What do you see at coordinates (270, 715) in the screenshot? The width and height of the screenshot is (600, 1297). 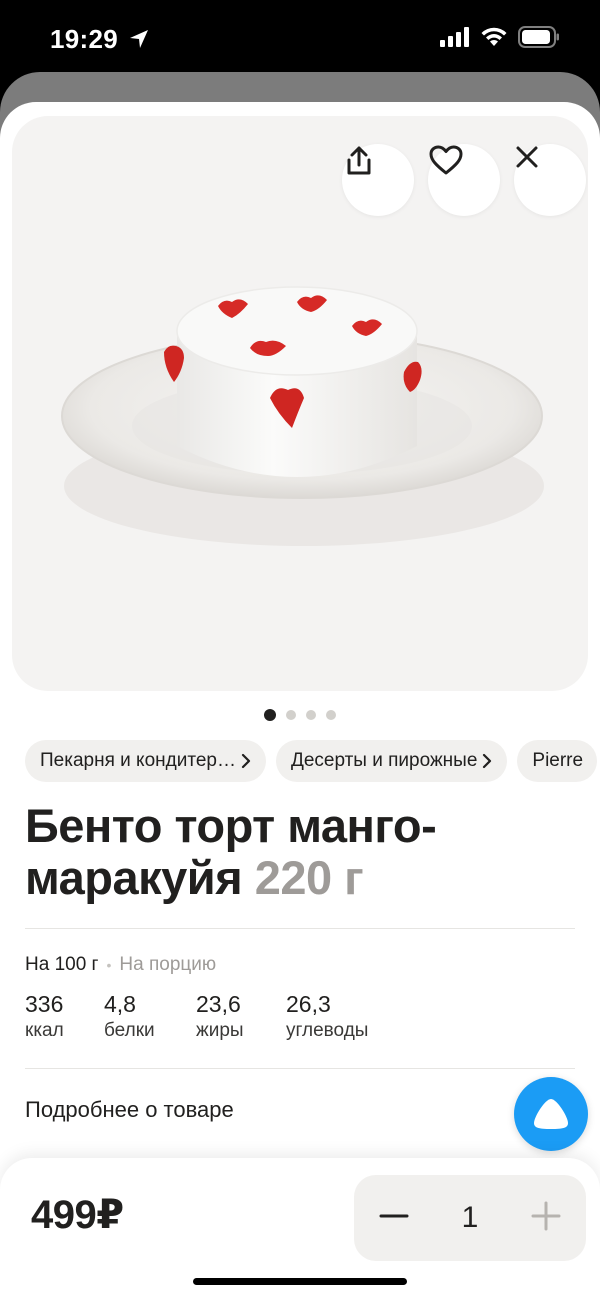 I see `pager-dot-active` at bounding box center [270, 715].